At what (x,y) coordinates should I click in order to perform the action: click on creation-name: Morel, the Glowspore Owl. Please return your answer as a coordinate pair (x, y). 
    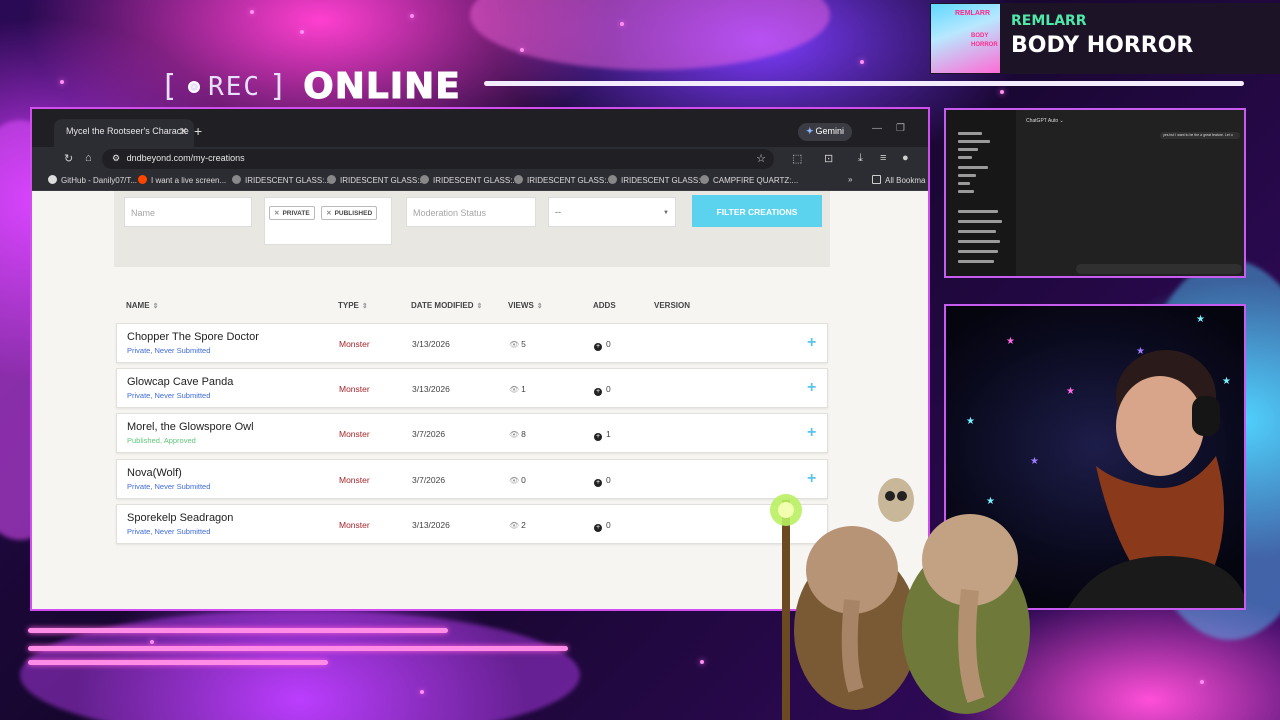
    Looking at the image, I should click on (190, 427).